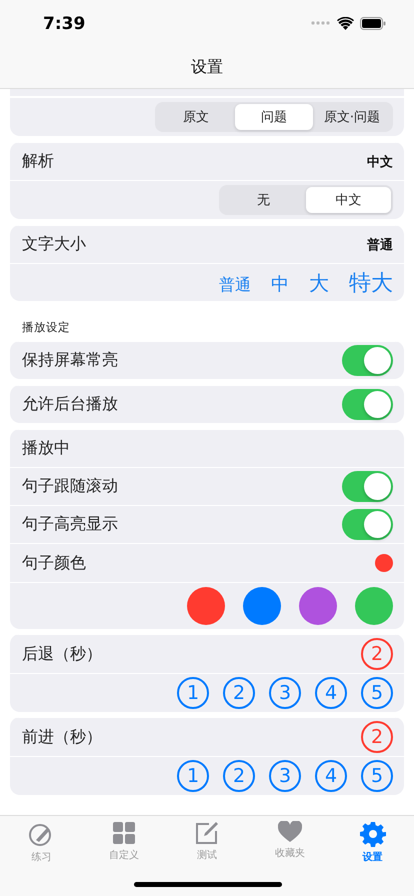  I want to click on text-size-option: 特大, so click(371, 283).